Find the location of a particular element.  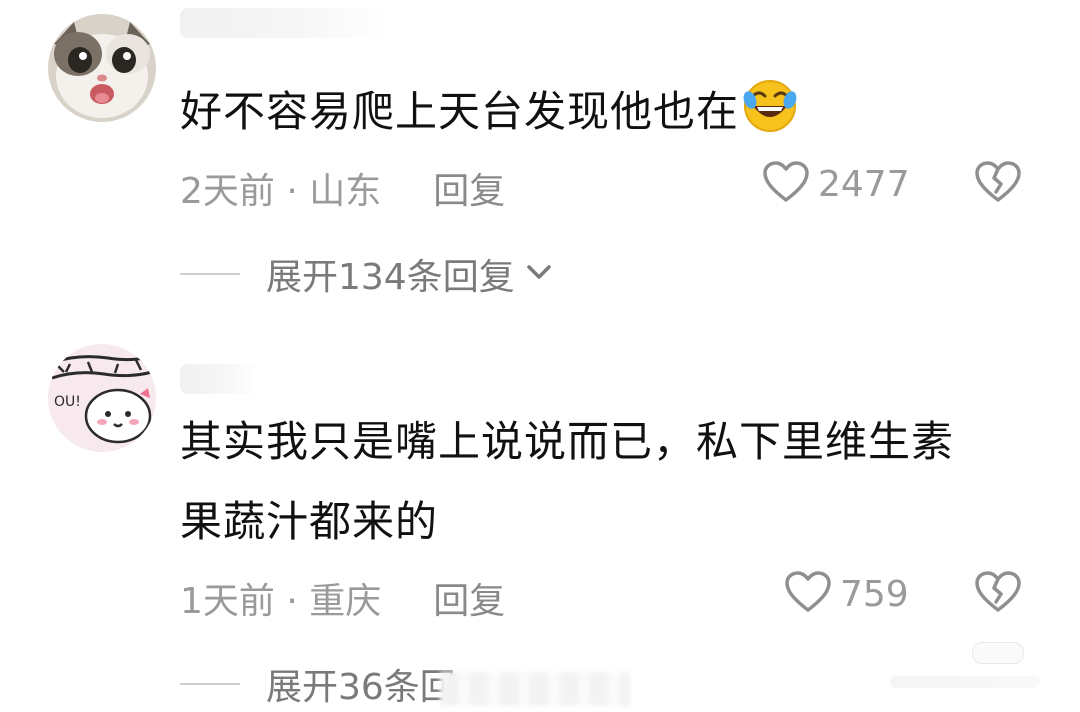

expand-replies-label: 展开36条回 is located at coordinates (361, 687).